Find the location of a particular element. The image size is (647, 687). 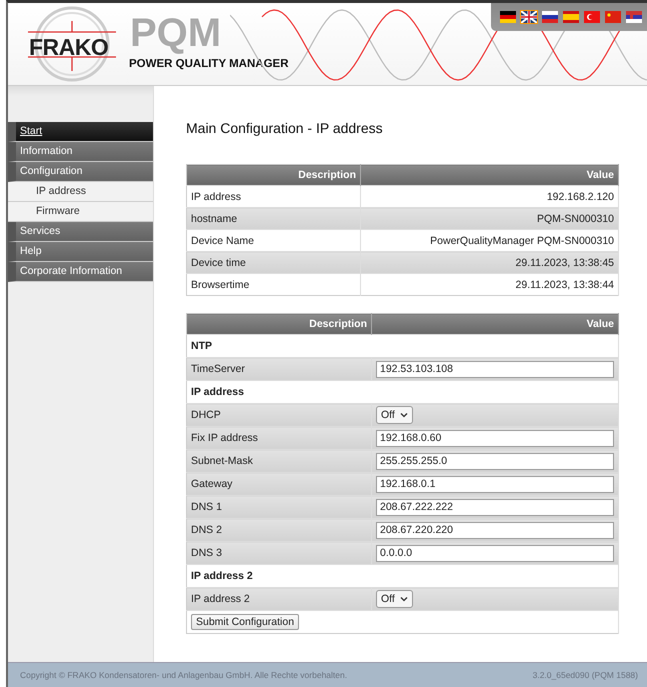

table-cell: DNS 2 is located at coordinates (279, 530).